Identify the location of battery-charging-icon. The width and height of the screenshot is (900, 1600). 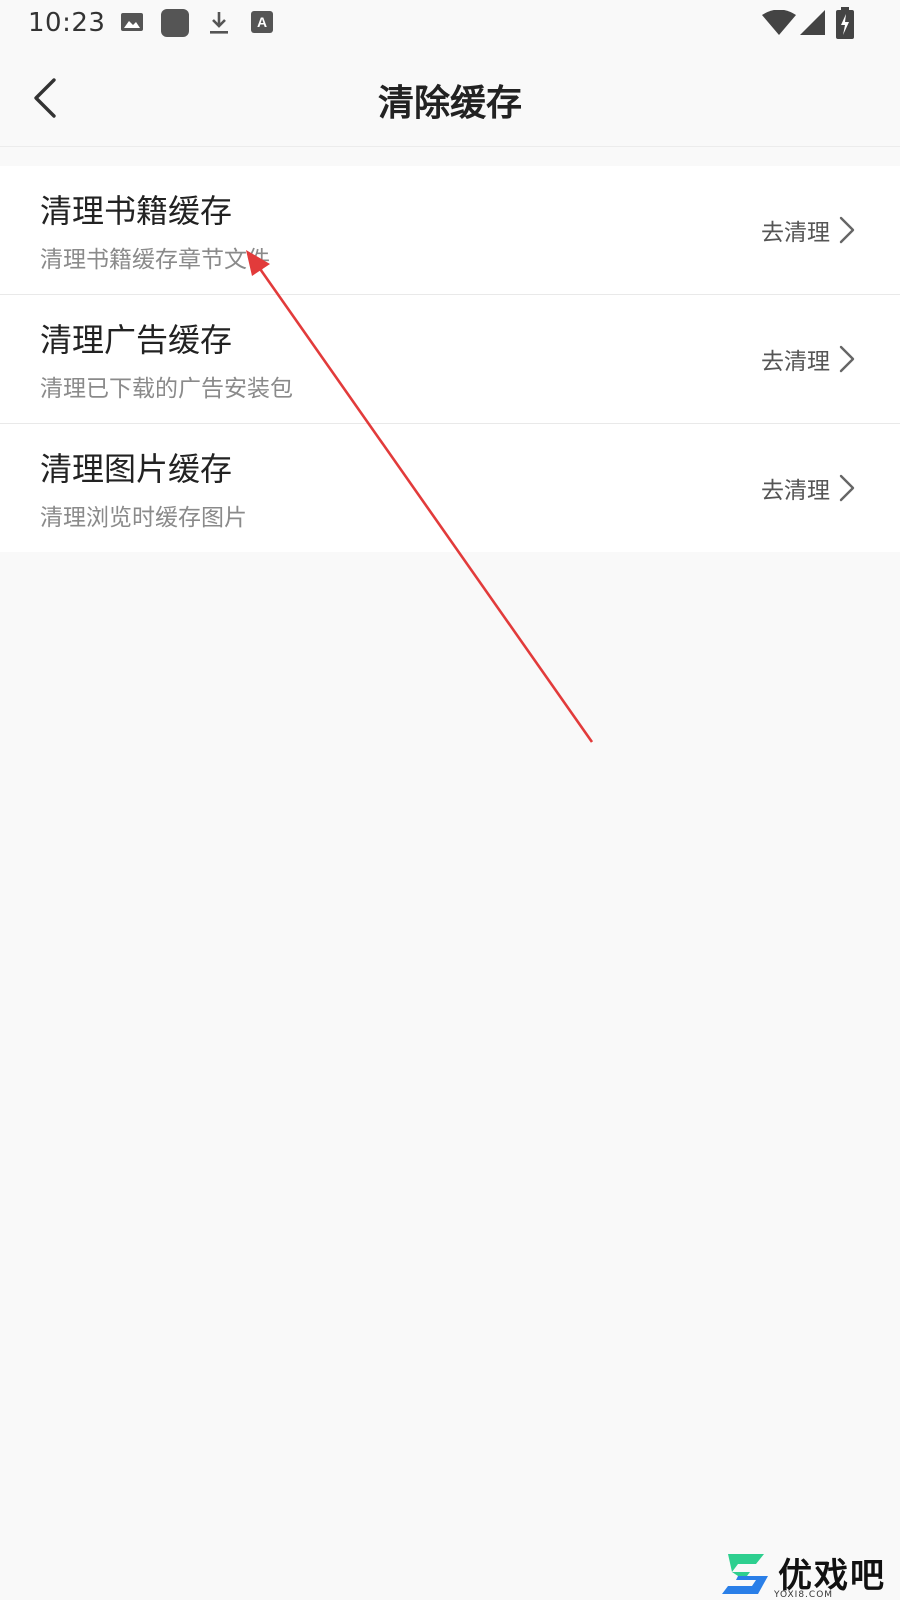
(845, 25).